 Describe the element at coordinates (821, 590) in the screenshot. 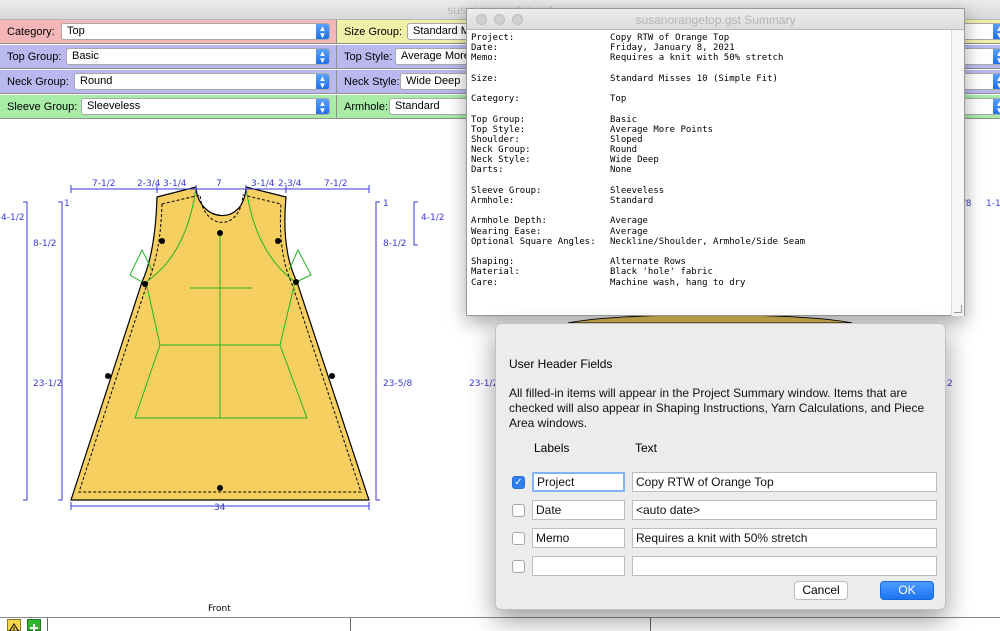

I see `cancel-button: Cancel` at that location.